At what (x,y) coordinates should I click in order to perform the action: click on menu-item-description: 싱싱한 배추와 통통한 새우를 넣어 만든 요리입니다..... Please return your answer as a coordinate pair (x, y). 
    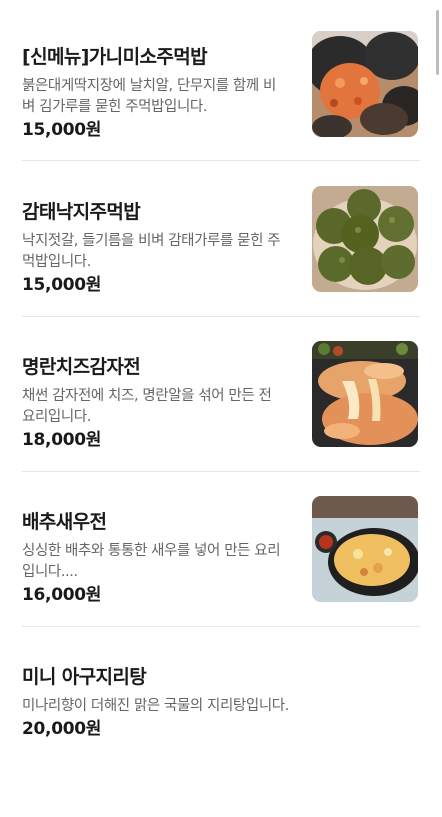
    Looking at the image, I should click on (151, 561).